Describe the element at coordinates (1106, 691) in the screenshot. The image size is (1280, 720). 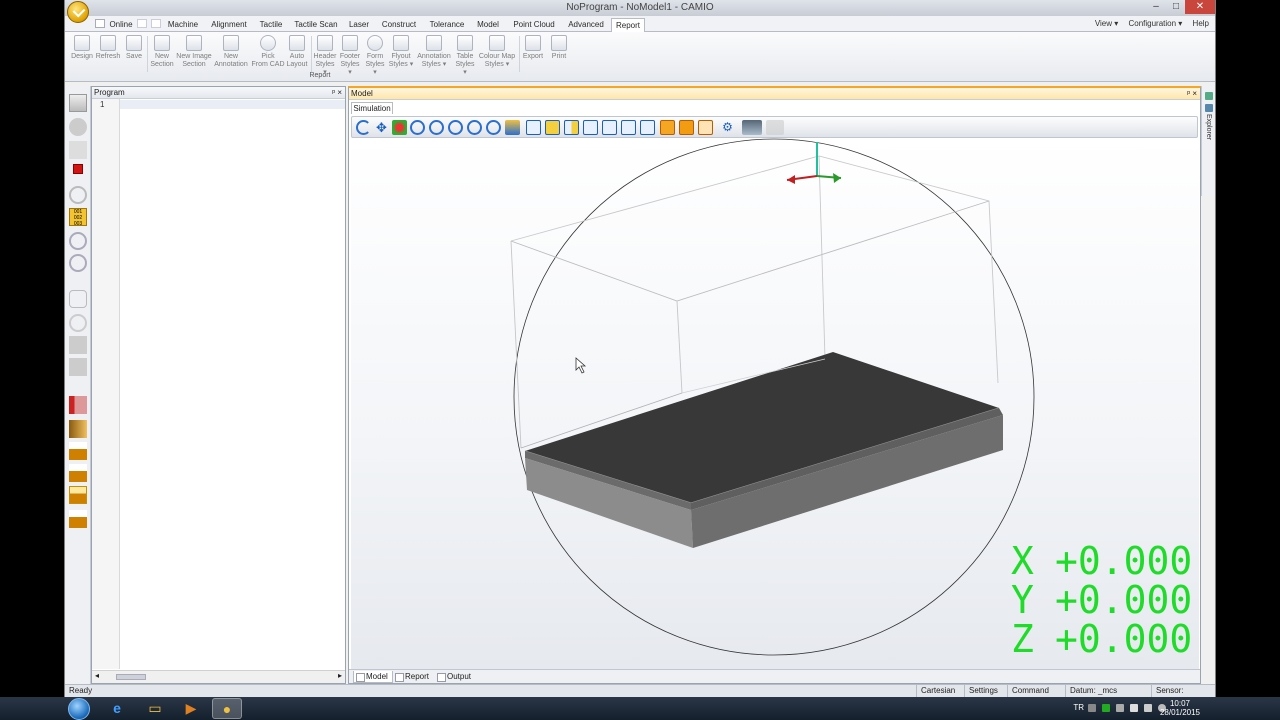
I see `status-datum: Datum: _mcs` at that location.